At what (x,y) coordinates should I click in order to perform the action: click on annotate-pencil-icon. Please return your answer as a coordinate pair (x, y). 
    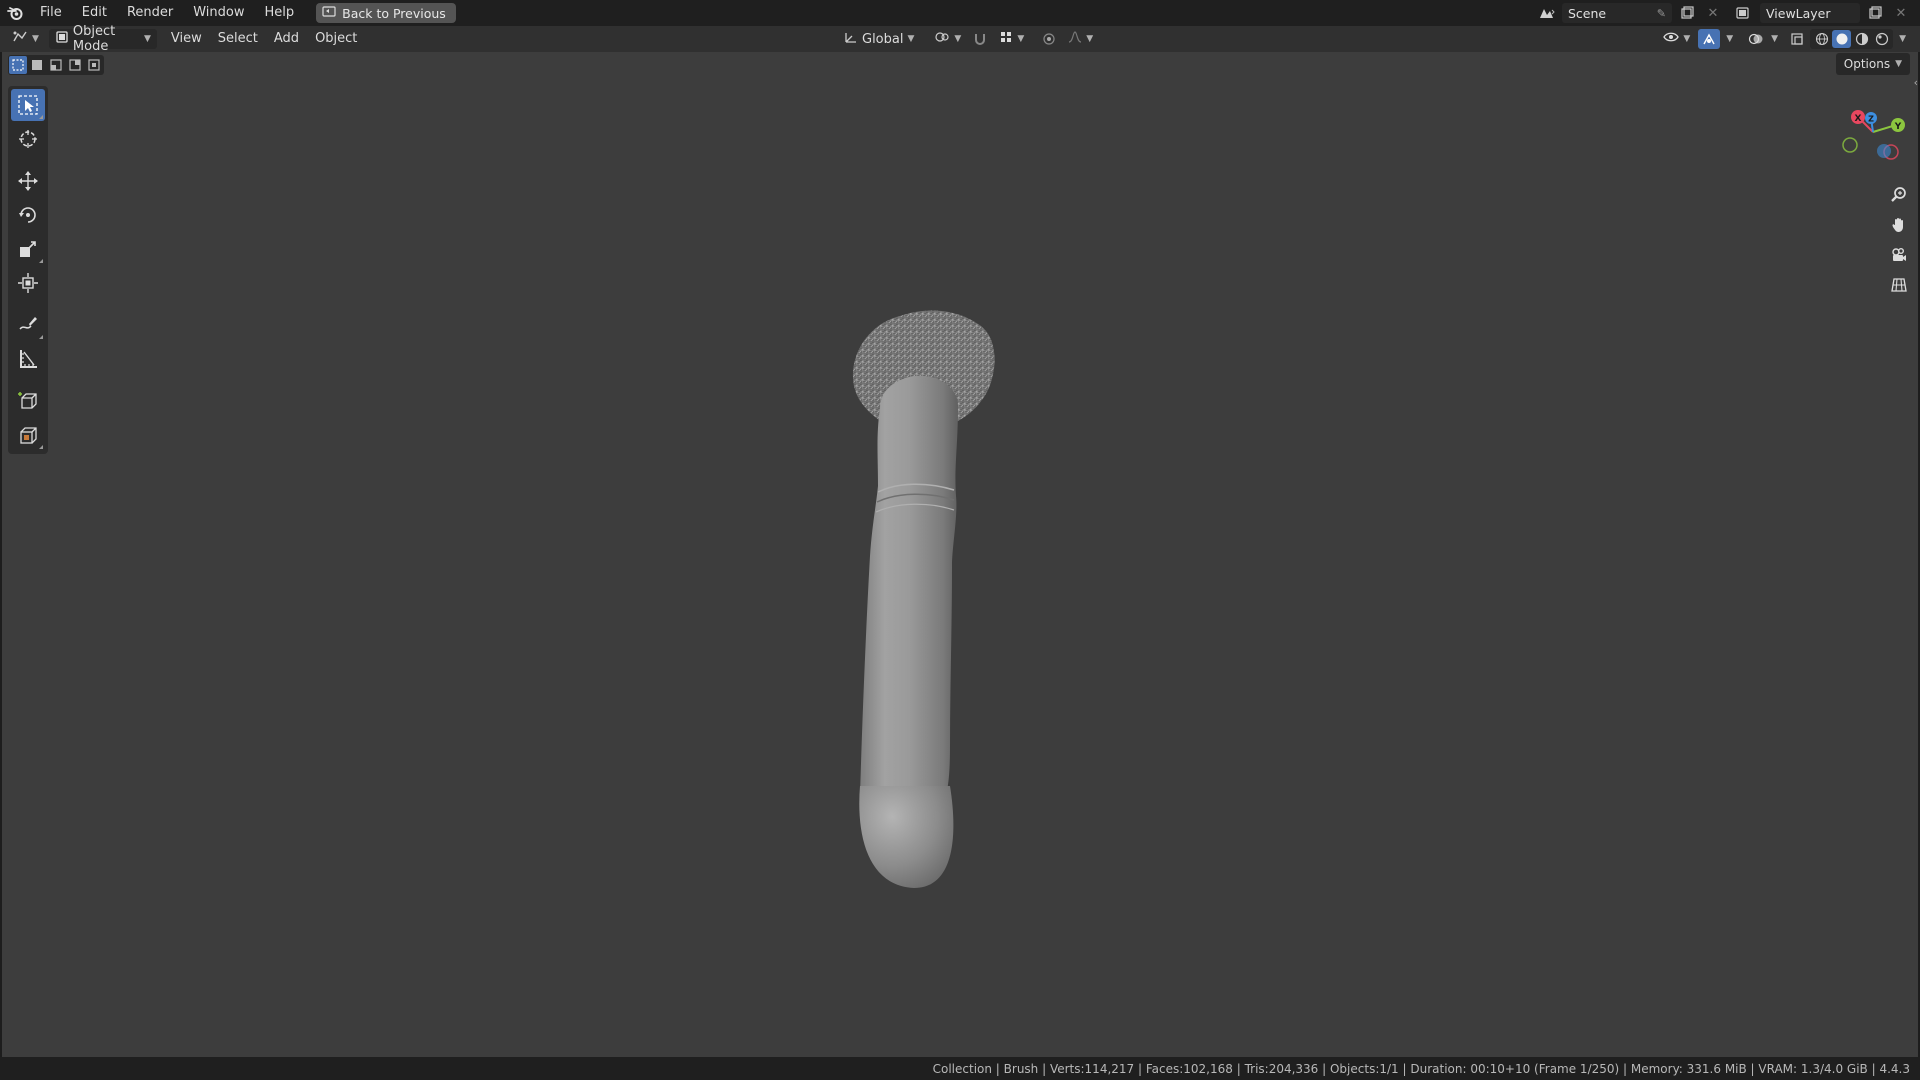
    Looking at the image, I should click on (28, 323).